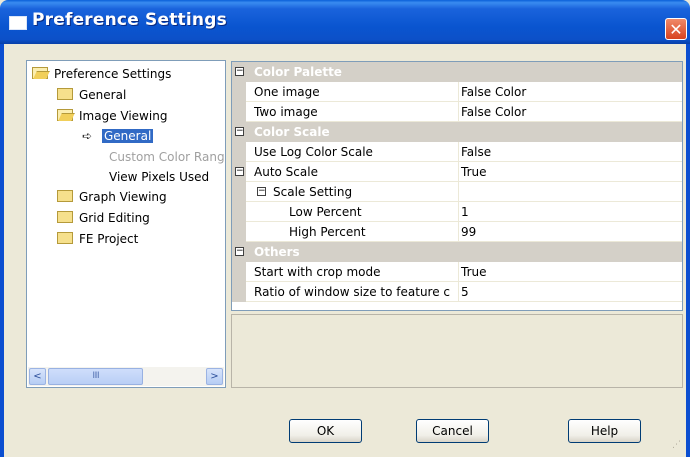 The height and width of the screenshot is (457, 690). I want to click on tree-item-custom-color-range: Custom Color Rang, so click(167, 157).